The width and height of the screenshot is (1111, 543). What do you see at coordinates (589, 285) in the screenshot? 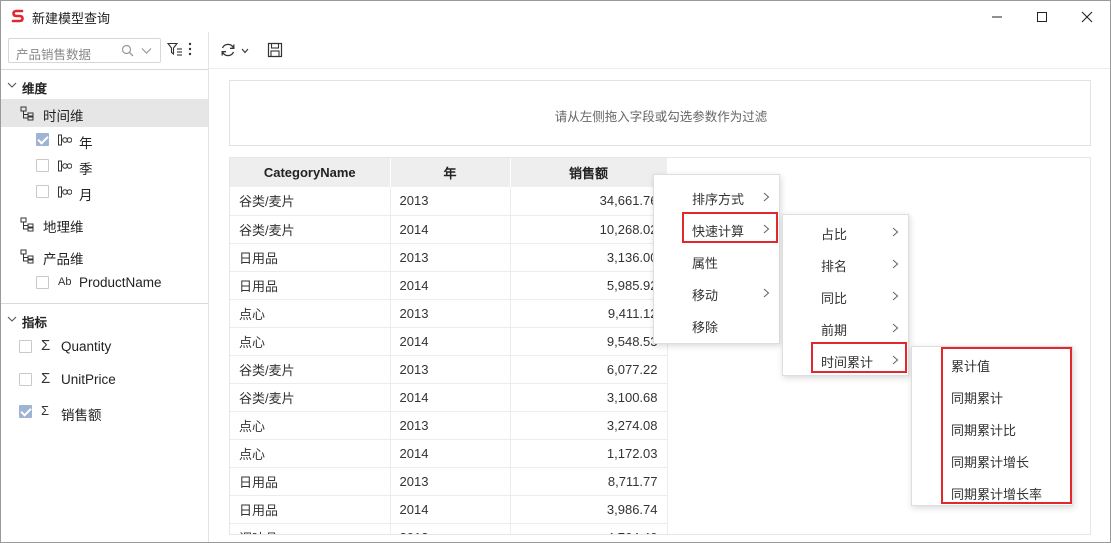
I see `table-cell: 5,985.92` at bounding box center [589, 285].